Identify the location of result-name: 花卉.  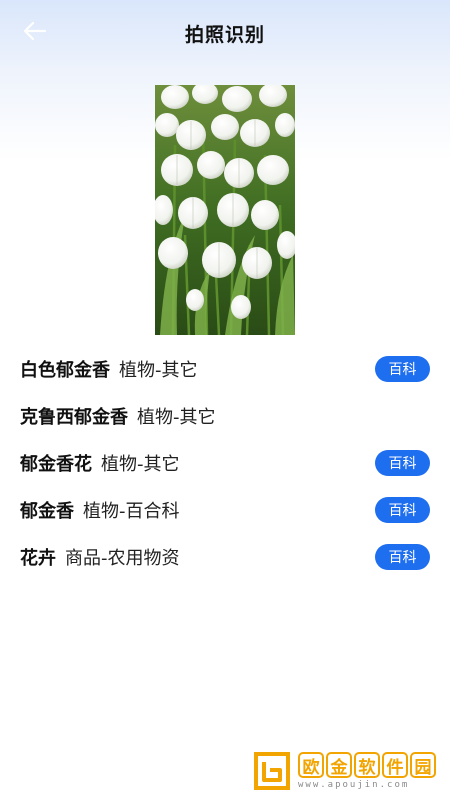
(38, 558).